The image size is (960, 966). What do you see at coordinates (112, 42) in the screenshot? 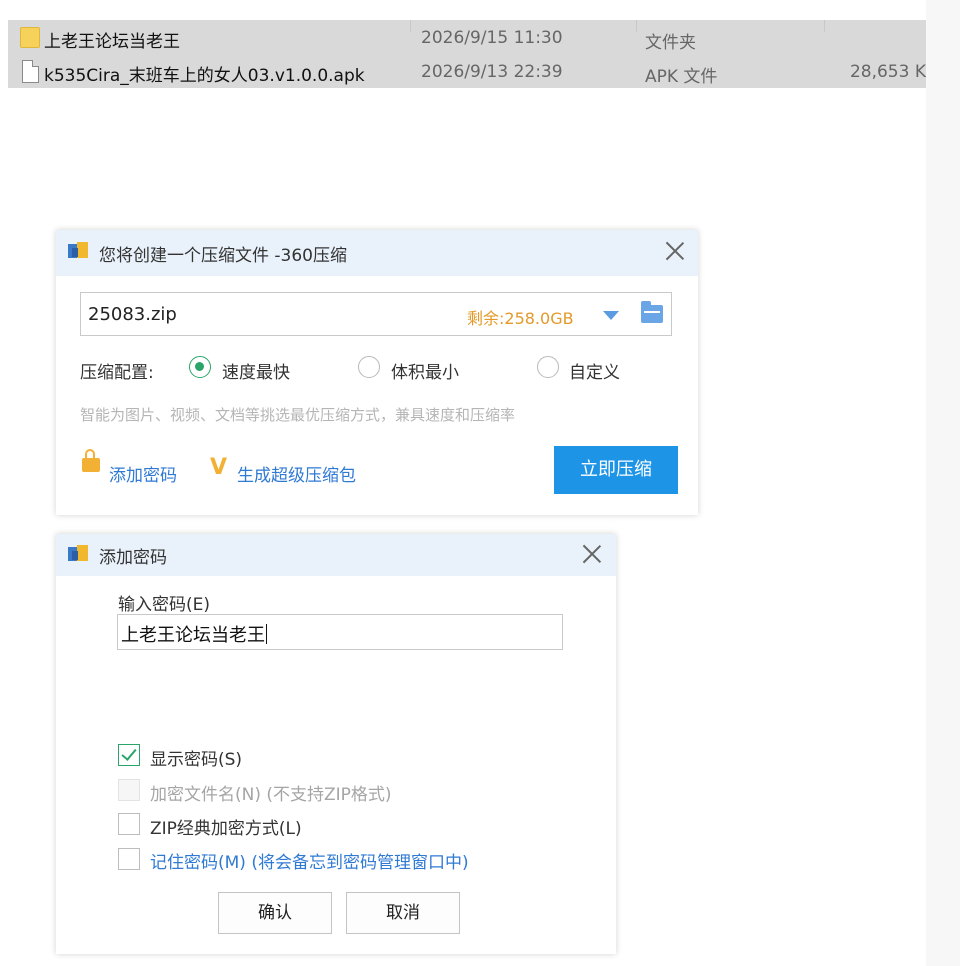
I see `file-name: 上老王论坛当老王` at bounding box center [112, 42].